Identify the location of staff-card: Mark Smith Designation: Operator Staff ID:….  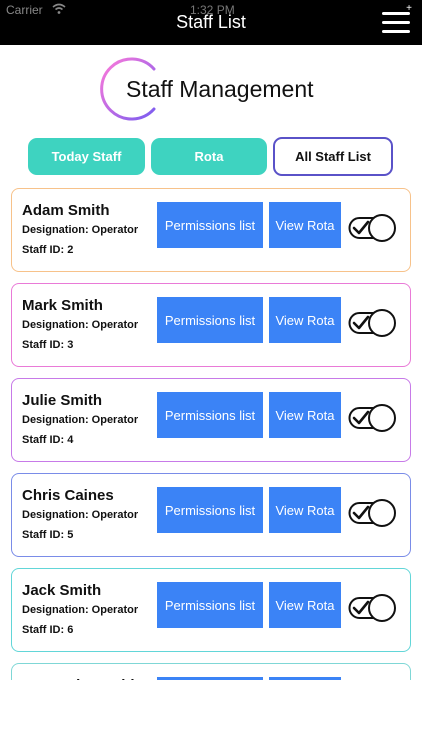
(211, 325).